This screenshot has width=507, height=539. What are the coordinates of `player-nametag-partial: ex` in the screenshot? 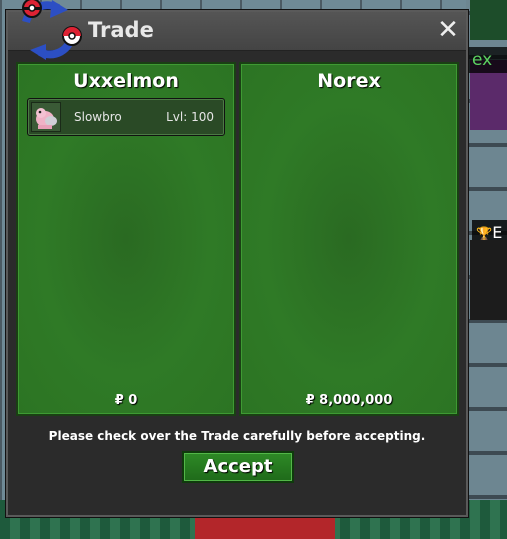 It's located at (487, 60).